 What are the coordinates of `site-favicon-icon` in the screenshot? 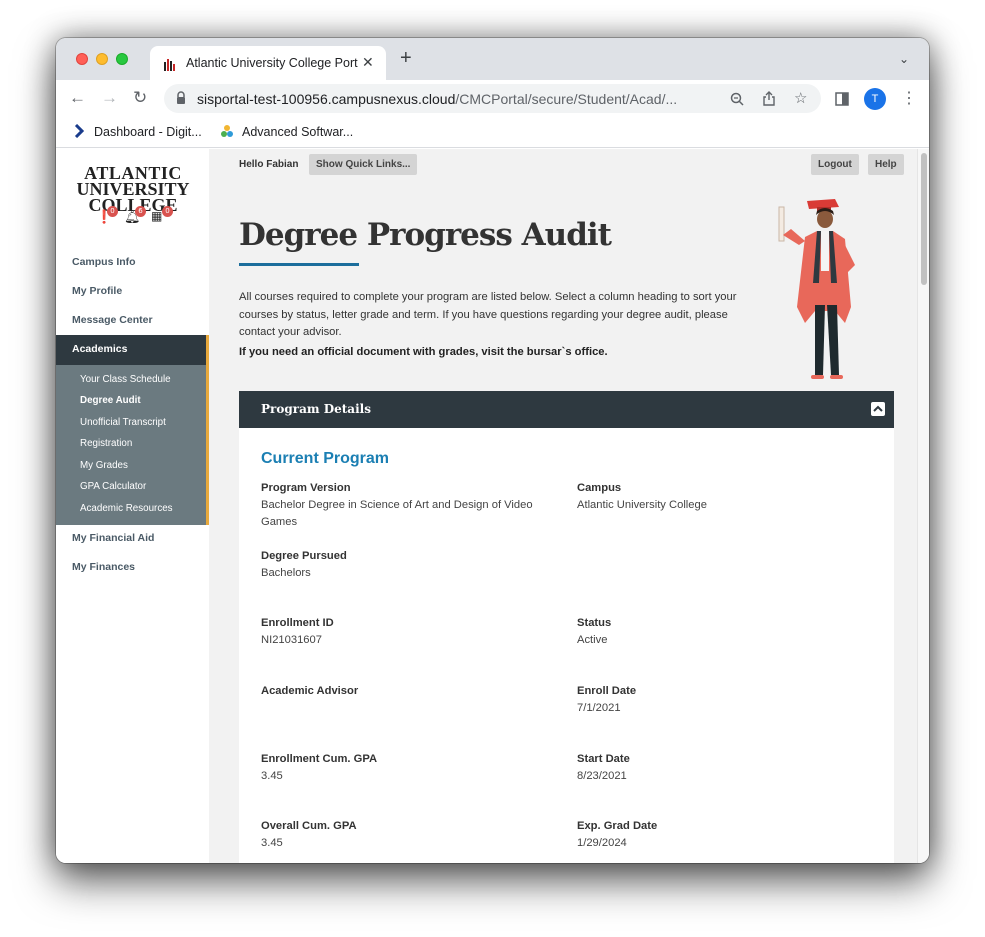 It's located at (170, 64).